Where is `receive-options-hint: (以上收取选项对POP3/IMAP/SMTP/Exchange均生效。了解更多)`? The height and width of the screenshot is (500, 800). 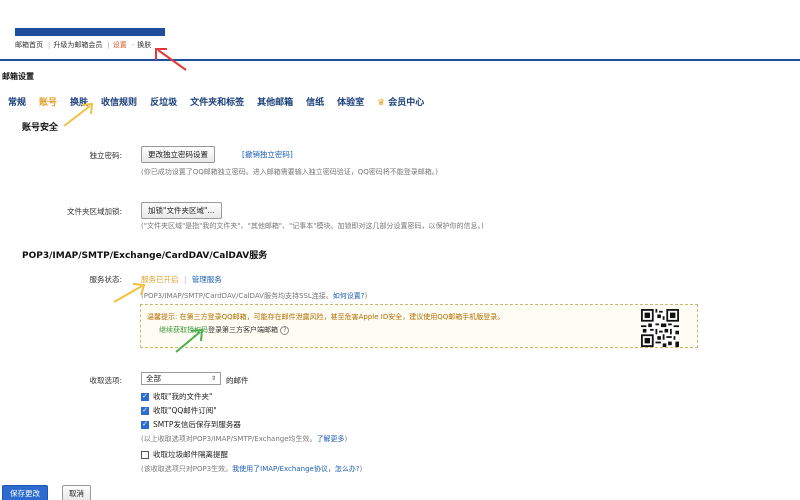
receive-options-hint: (以上收取选项对POP3/IMAP/SMTP/Exchange均生效。了解更多) is located at coordinates (244, 439).